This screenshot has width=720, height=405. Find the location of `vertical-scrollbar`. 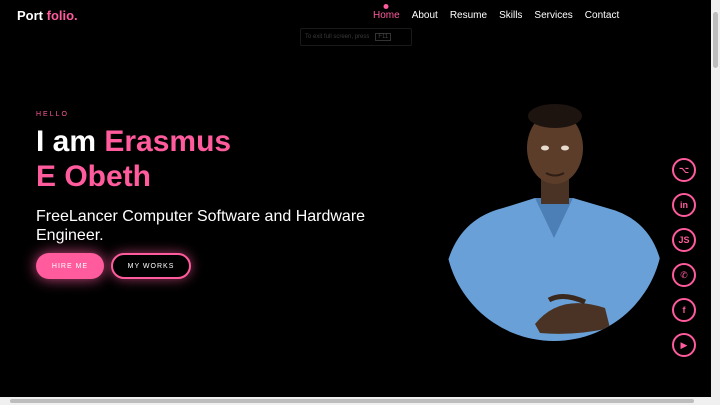

vertical-scrollbar is located at coordinates (715, 198).